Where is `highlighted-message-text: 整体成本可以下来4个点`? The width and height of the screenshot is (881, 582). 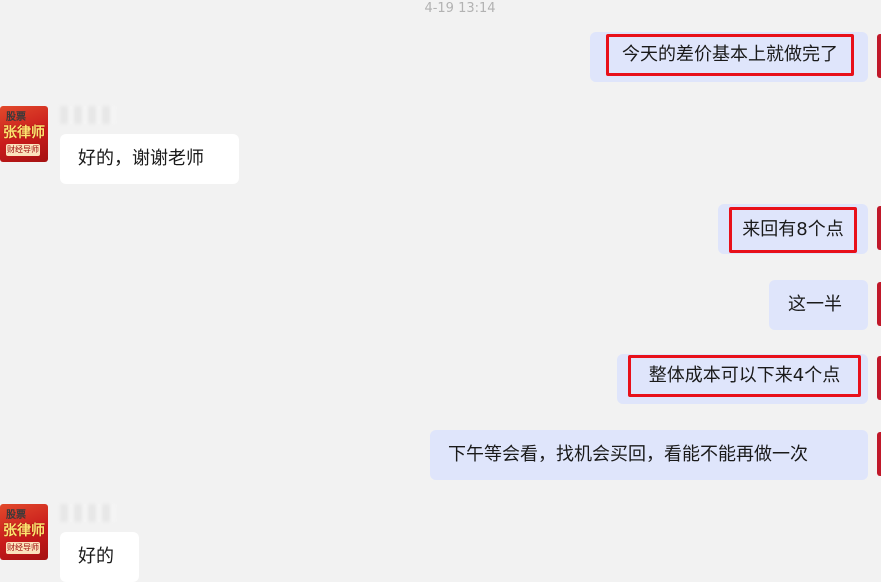 highlighted-message-text: 整体成本可以下来4个点 is located at coordinates (744, 376).